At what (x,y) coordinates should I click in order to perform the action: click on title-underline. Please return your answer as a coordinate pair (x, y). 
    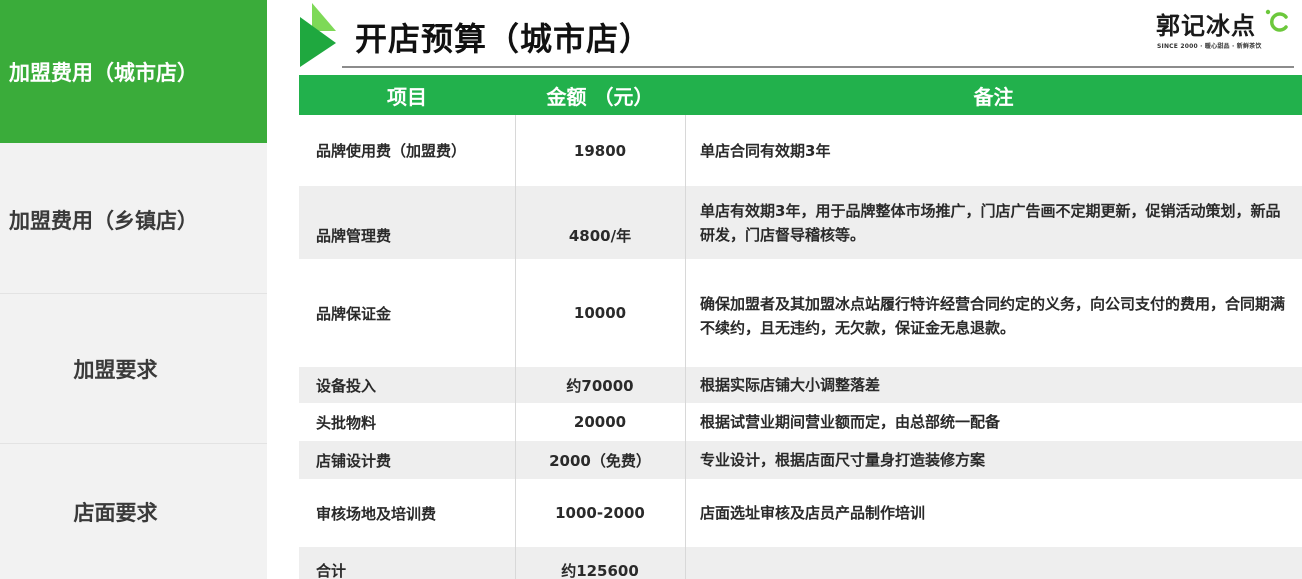
    Looking at the image, I should click on (818, 67).